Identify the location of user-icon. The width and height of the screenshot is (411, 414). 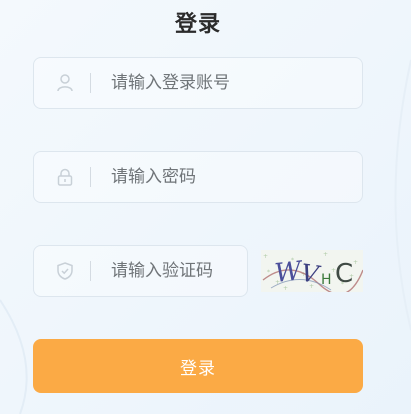
(65, 83).